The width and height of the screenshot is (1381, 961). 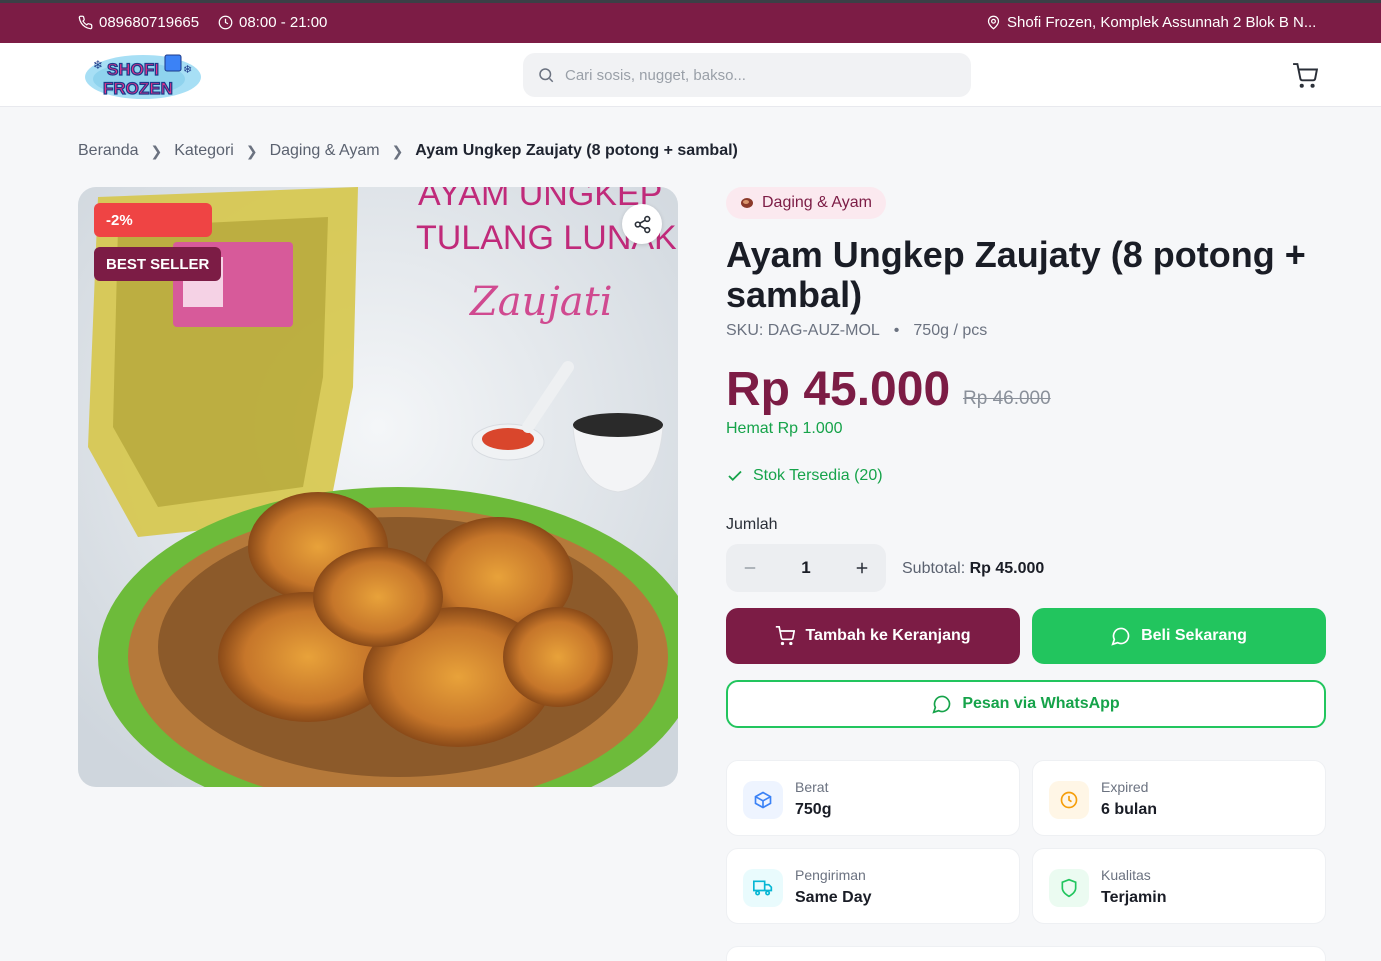 I want to click on hours-info: 08:00 - 21:00, so click(x=272, y=22).